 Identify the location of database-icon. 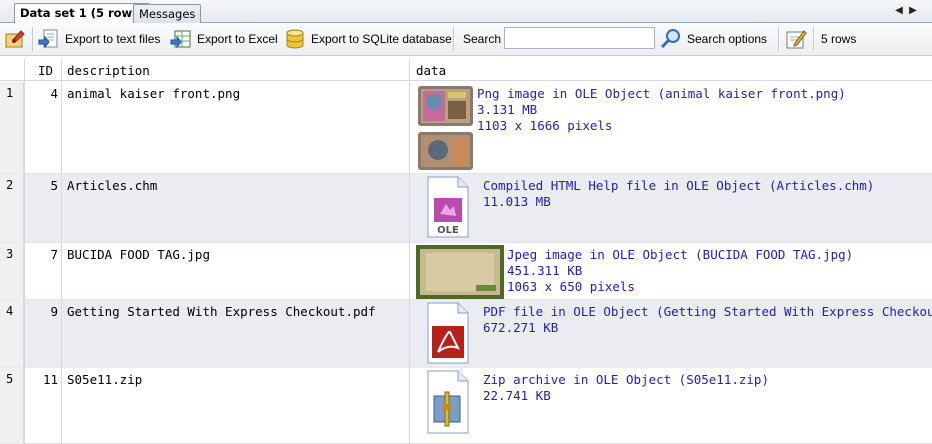
(295, 39).